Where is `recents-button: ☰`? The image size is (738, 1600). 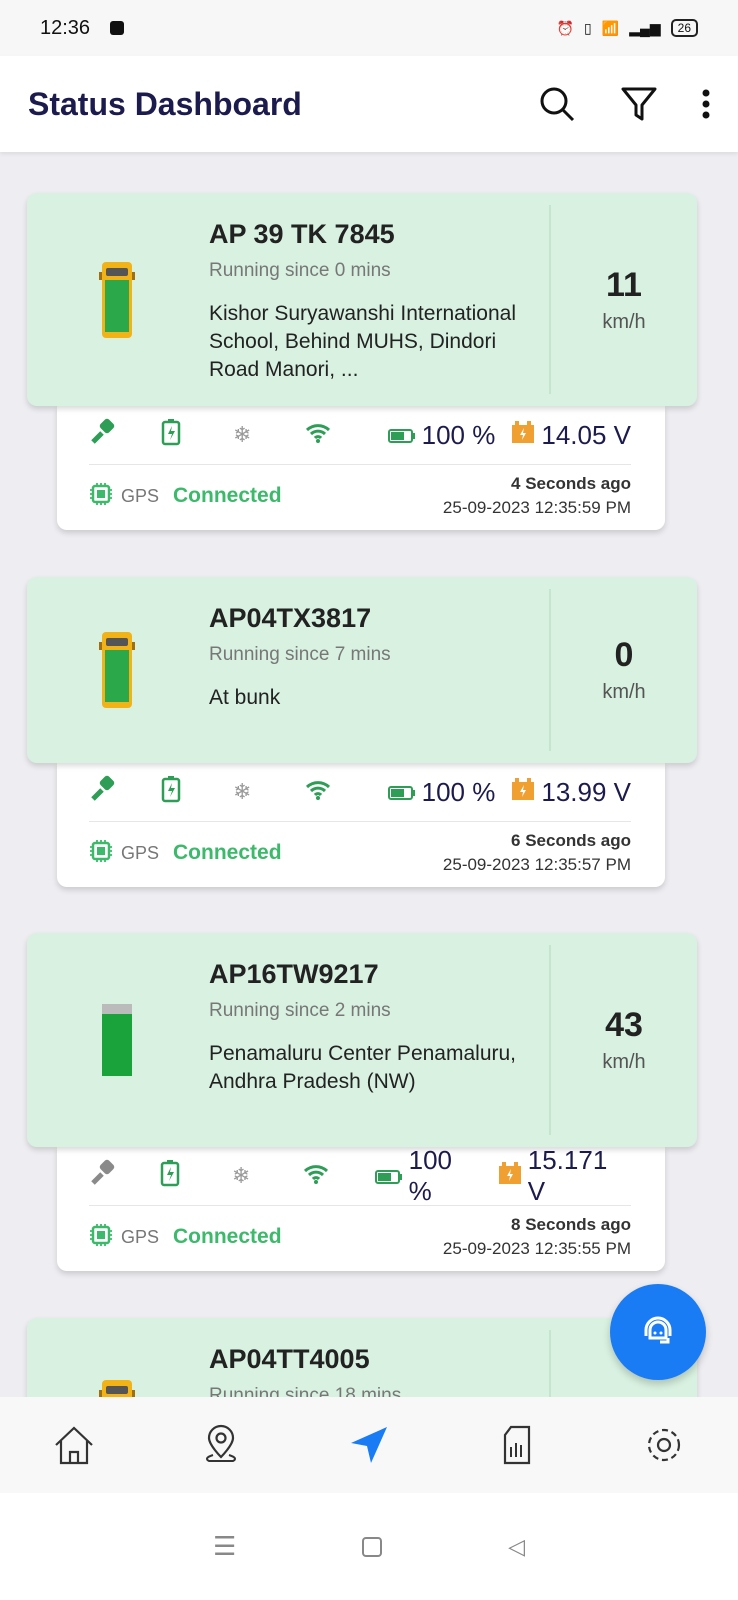
recents-button: ☰ is located at coordinates (224, 1546).